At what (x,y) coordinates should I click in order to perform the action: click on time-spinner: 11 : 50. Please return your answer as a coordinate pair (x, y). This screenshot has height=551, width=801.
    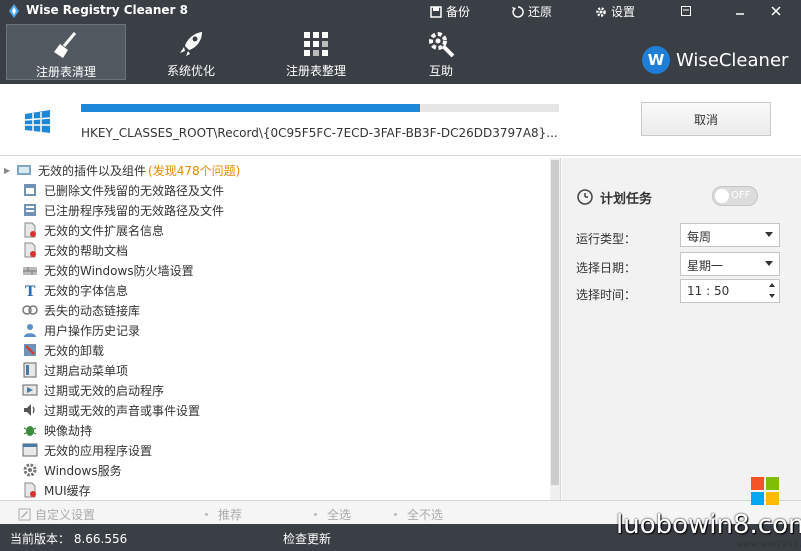
    Looking at the image, I should click on (730, 291).